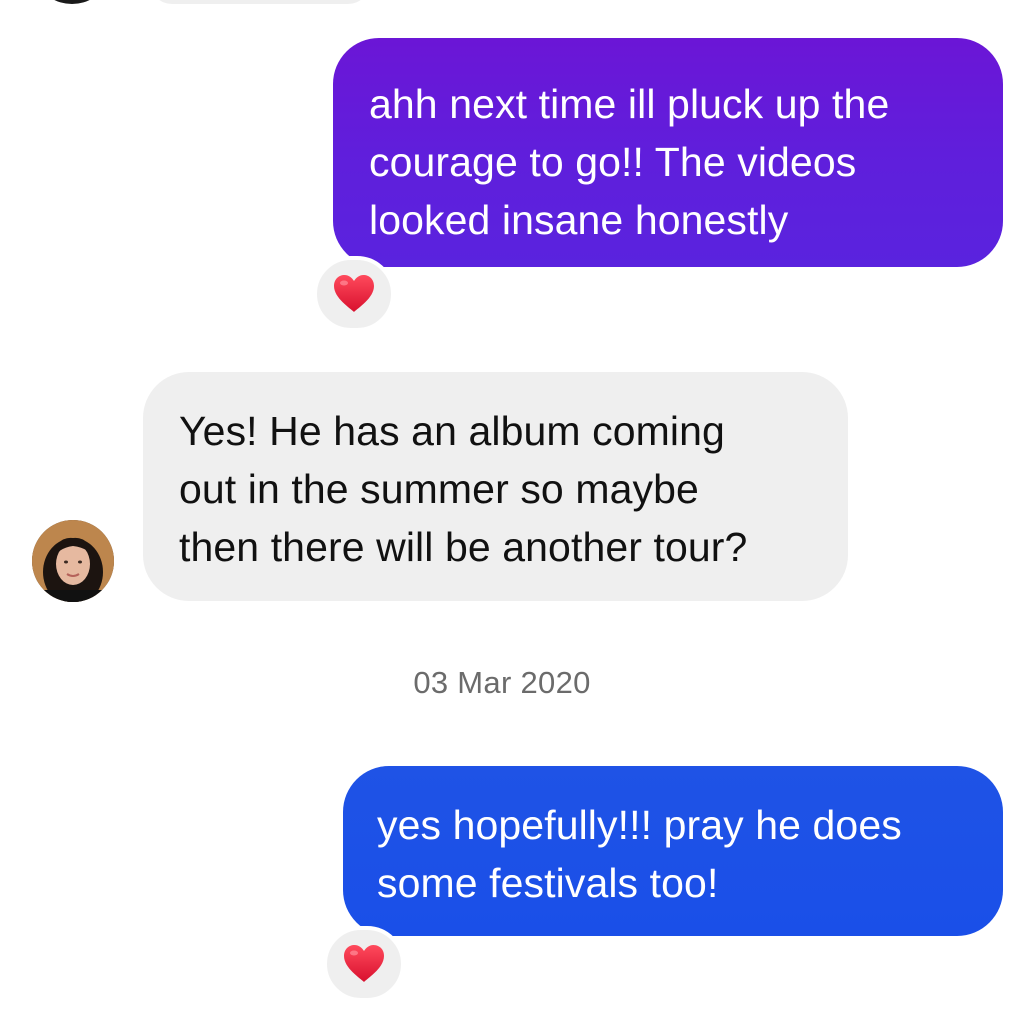 Image resolution: width=1021 pixels, height=1024 pixels. Describe the element at coordinates (72, 2) in the screenshot. I see `avatar-partial` at that location.